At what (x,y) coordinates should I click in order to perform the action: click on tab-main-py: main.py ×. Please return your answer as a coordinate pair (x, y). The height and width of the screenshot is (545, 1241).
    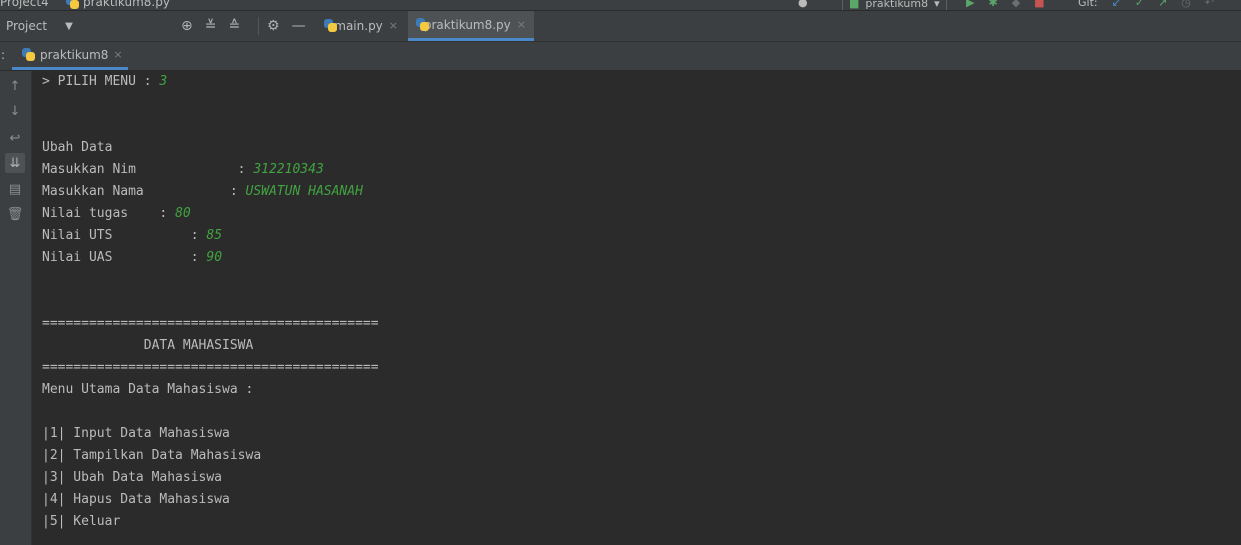
    Looking at the image, I should click on (361, 25).